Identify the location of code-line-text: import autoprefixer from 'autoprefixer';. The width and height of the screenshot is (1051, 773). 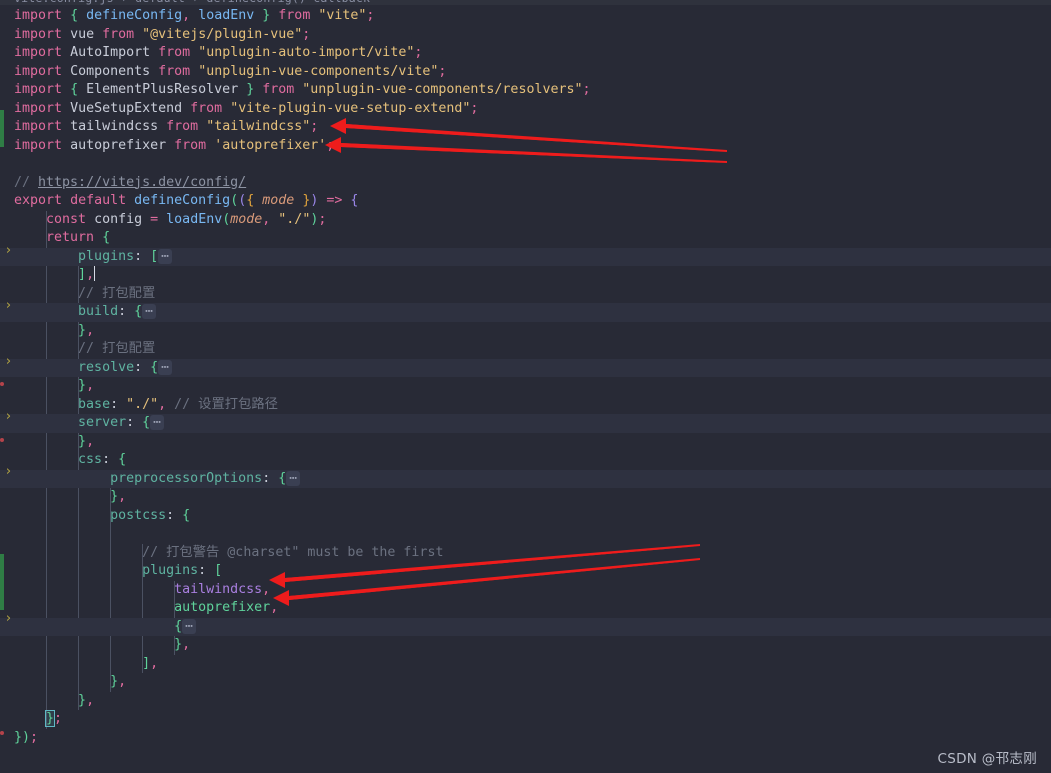
(174, 145).